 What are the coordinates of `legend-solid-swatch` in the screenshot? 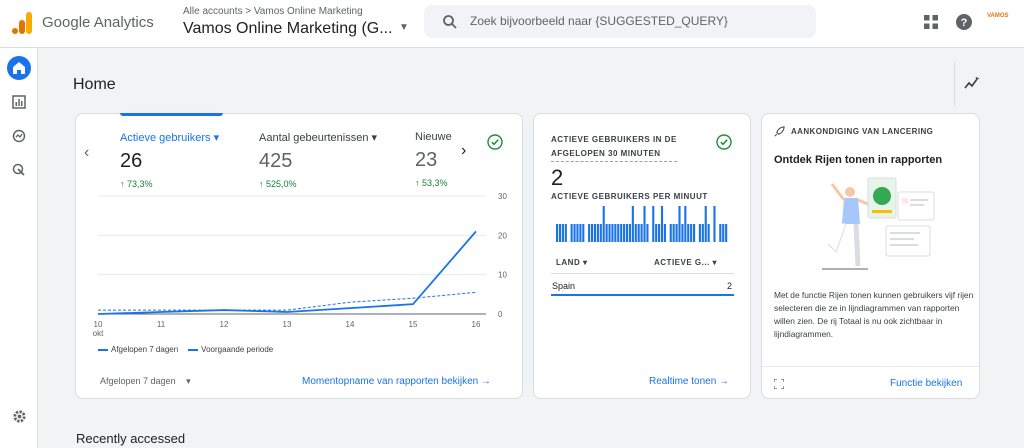 It's located at (103, 349).